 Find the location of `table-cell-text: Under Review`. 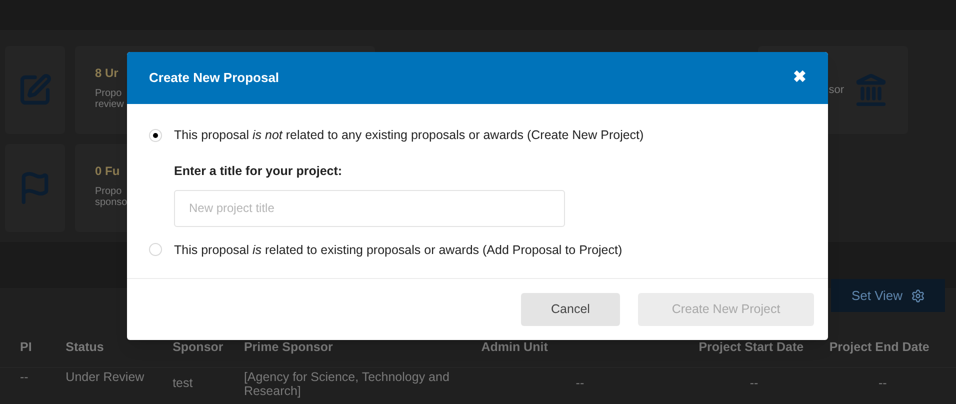

table-cell-text: Under Review is located at coordinates (105, 377).